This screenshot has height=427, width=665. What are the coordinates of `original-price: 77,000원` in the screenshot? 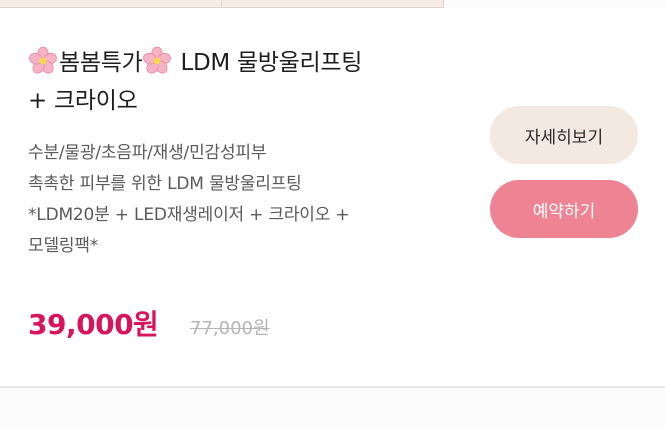 It's located at (230, 328).